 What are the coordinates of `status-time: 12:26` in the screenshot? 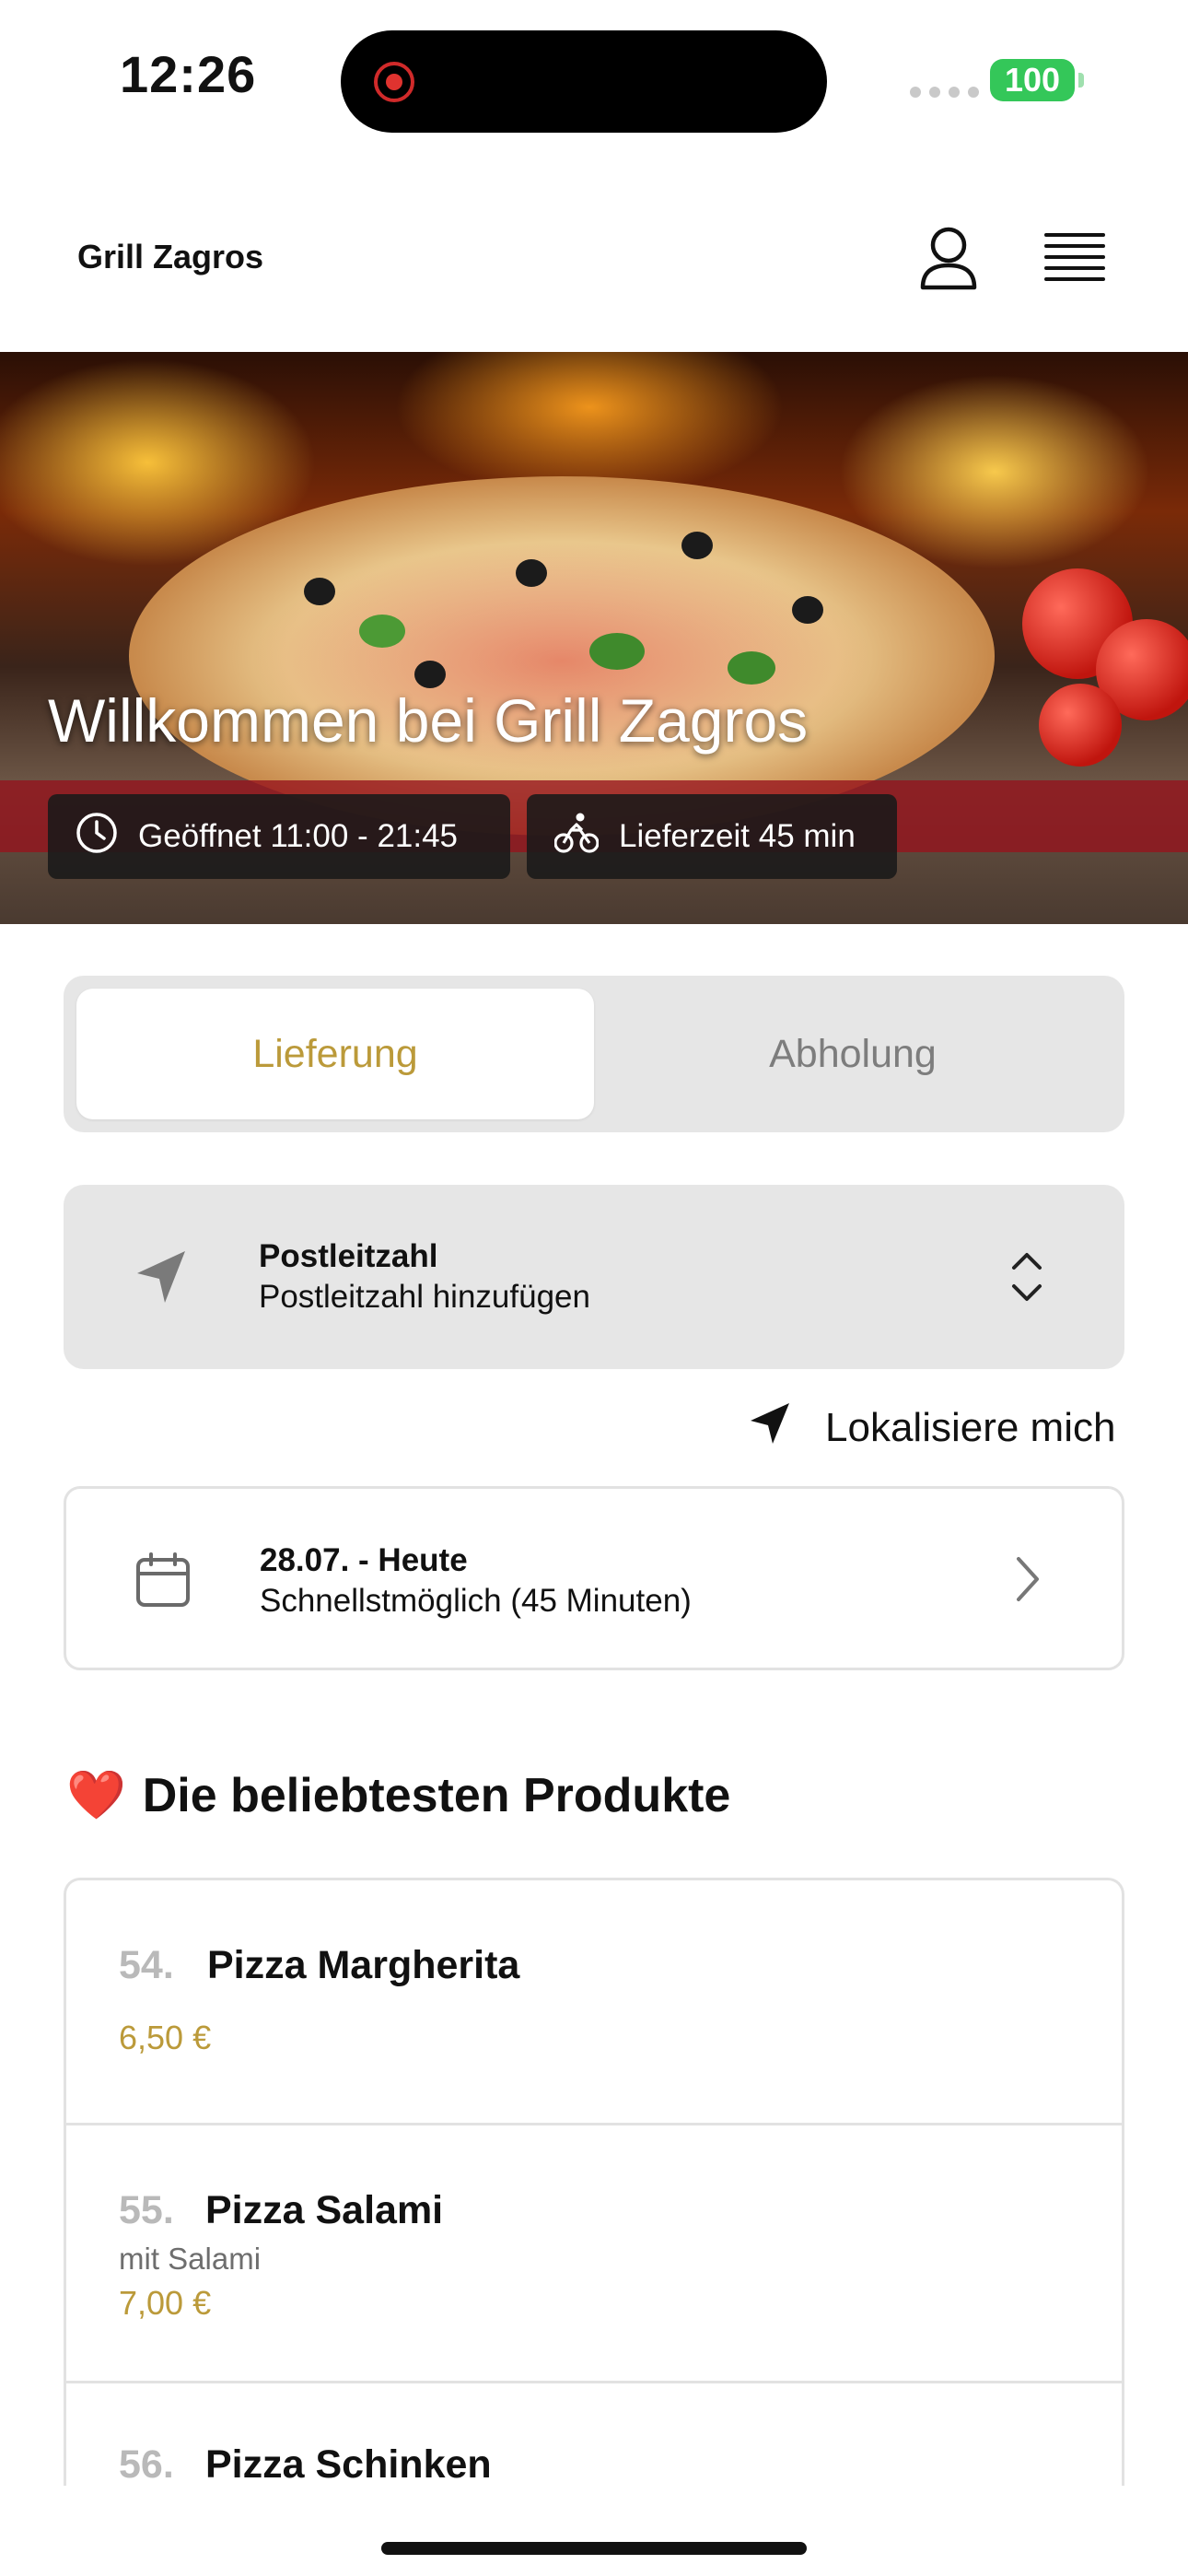 It's located at (189, 74).